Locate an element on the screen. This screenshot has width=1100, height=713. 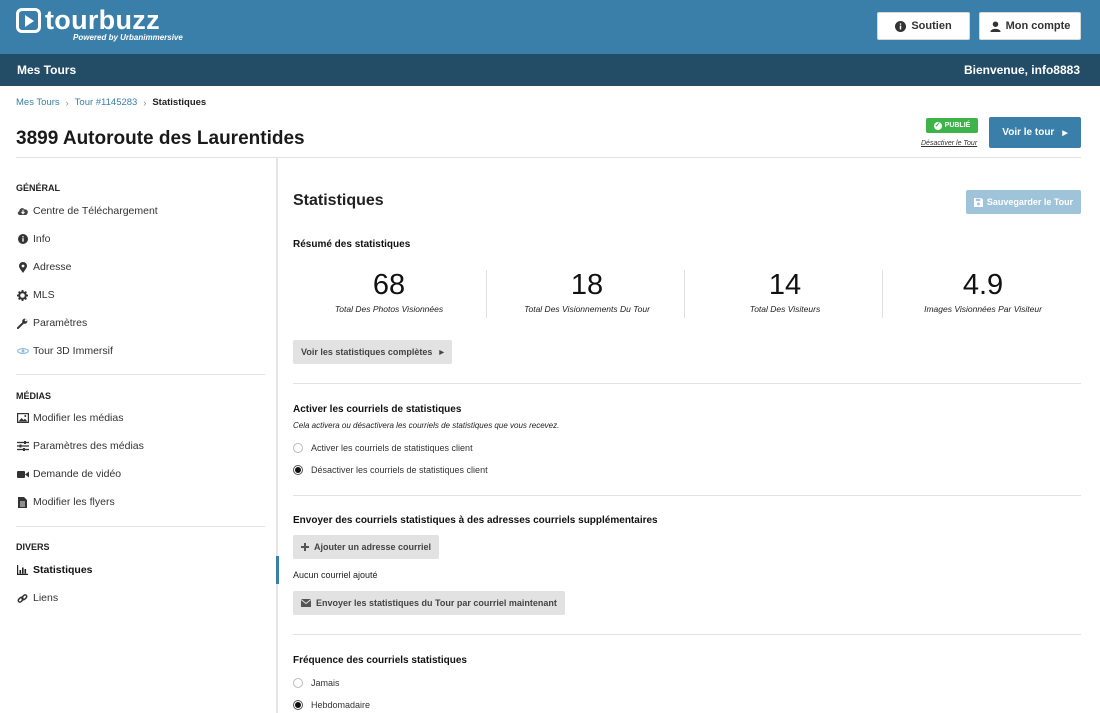
stat-label: Total Des Photos Visionnées is located at coordinates (389, 309).